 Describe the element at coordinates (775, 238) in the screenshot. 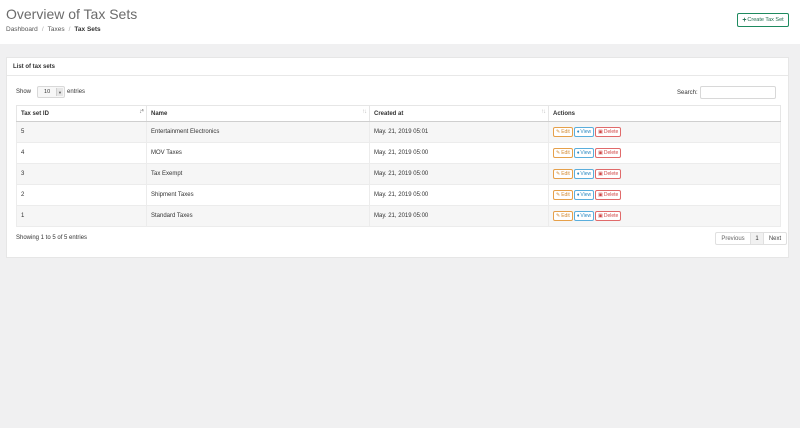

I see `next-page-button: Next` at that location.